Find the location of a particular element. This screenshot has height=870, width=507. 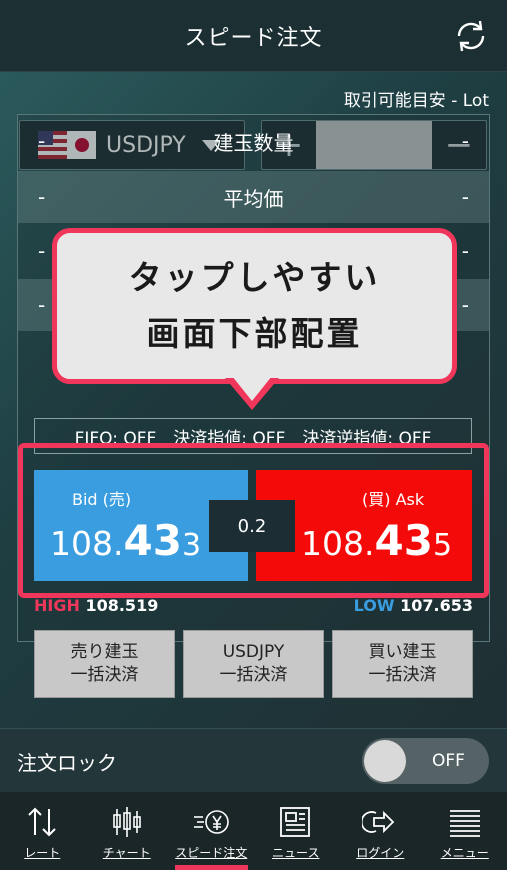

position-row-quantity: - 建玉数量 - is located at coordinates (253, 141).